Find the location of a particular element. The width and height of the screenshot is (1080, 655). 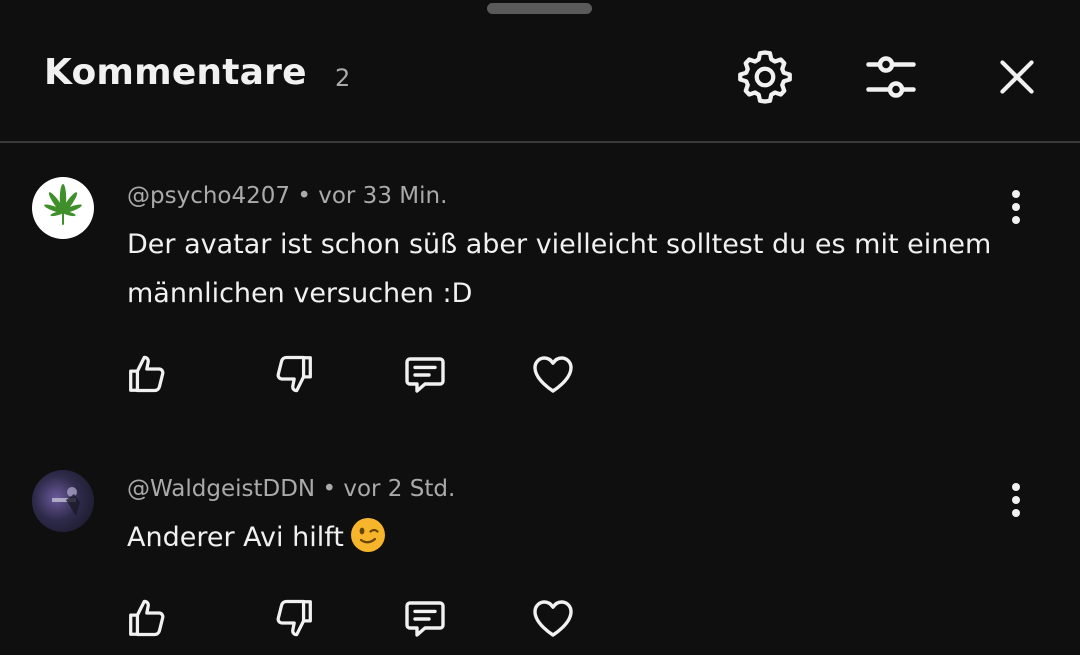

sliders-icon is located at coordinates (891, 77).